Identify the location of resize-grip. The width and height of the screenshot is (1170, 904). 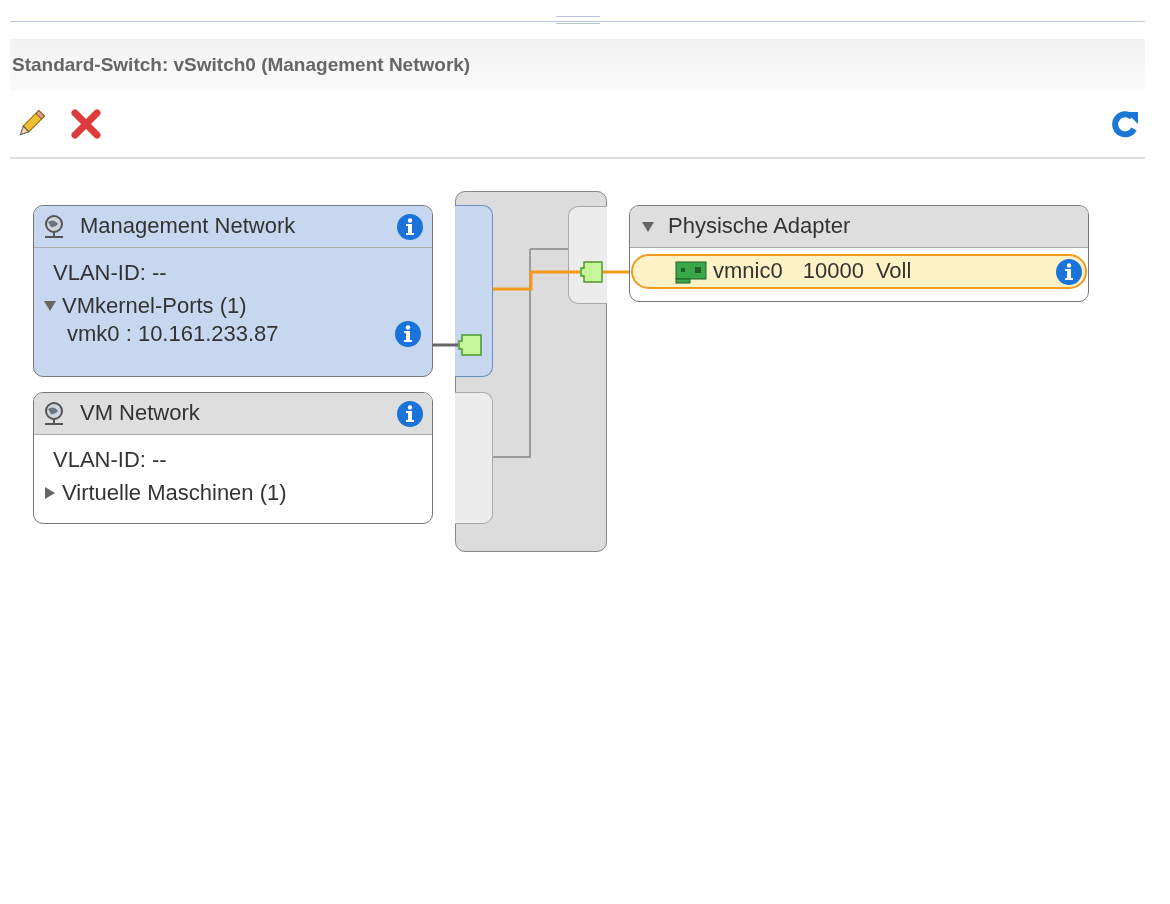
(578, 20).